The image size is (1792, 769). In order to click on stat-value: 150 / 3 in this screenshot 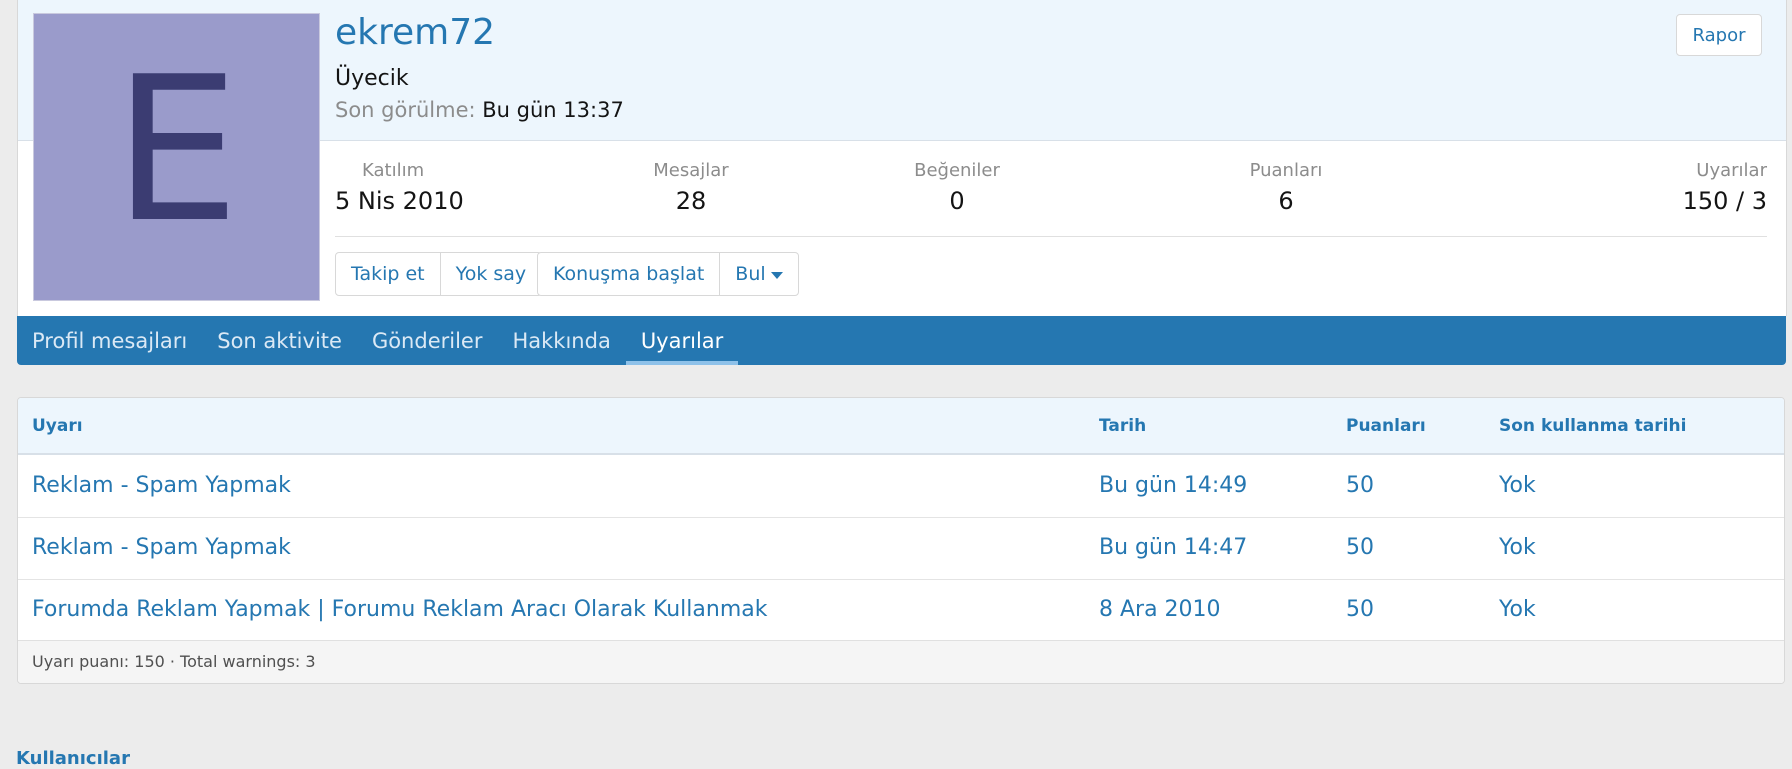, I will do `click(1724, 201)`.